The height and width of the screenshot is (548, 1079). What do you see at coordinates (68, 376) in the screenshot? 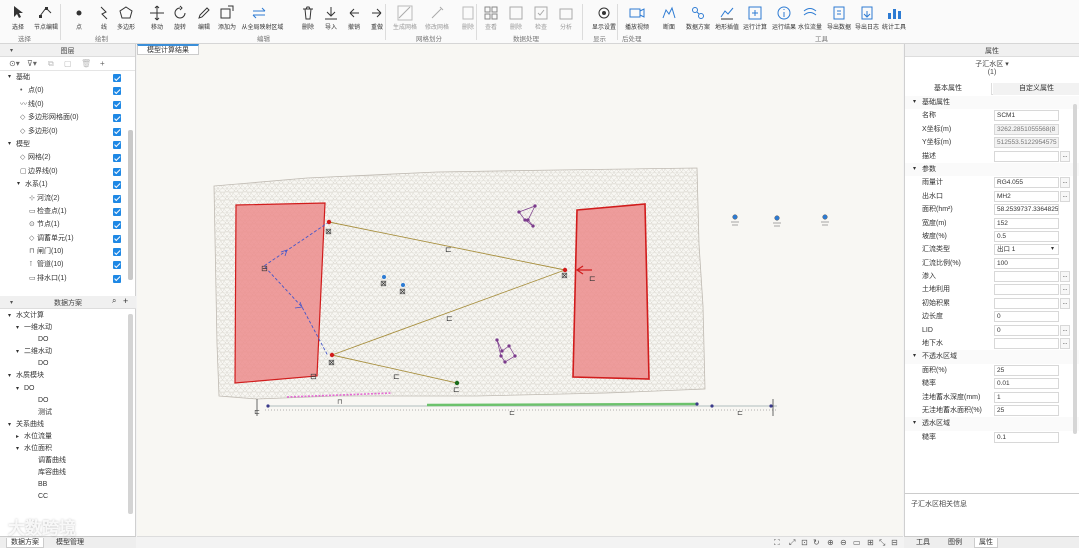
I see `scheme-tree-item: ▾ 水质模块` at bounding box center [68, 376].